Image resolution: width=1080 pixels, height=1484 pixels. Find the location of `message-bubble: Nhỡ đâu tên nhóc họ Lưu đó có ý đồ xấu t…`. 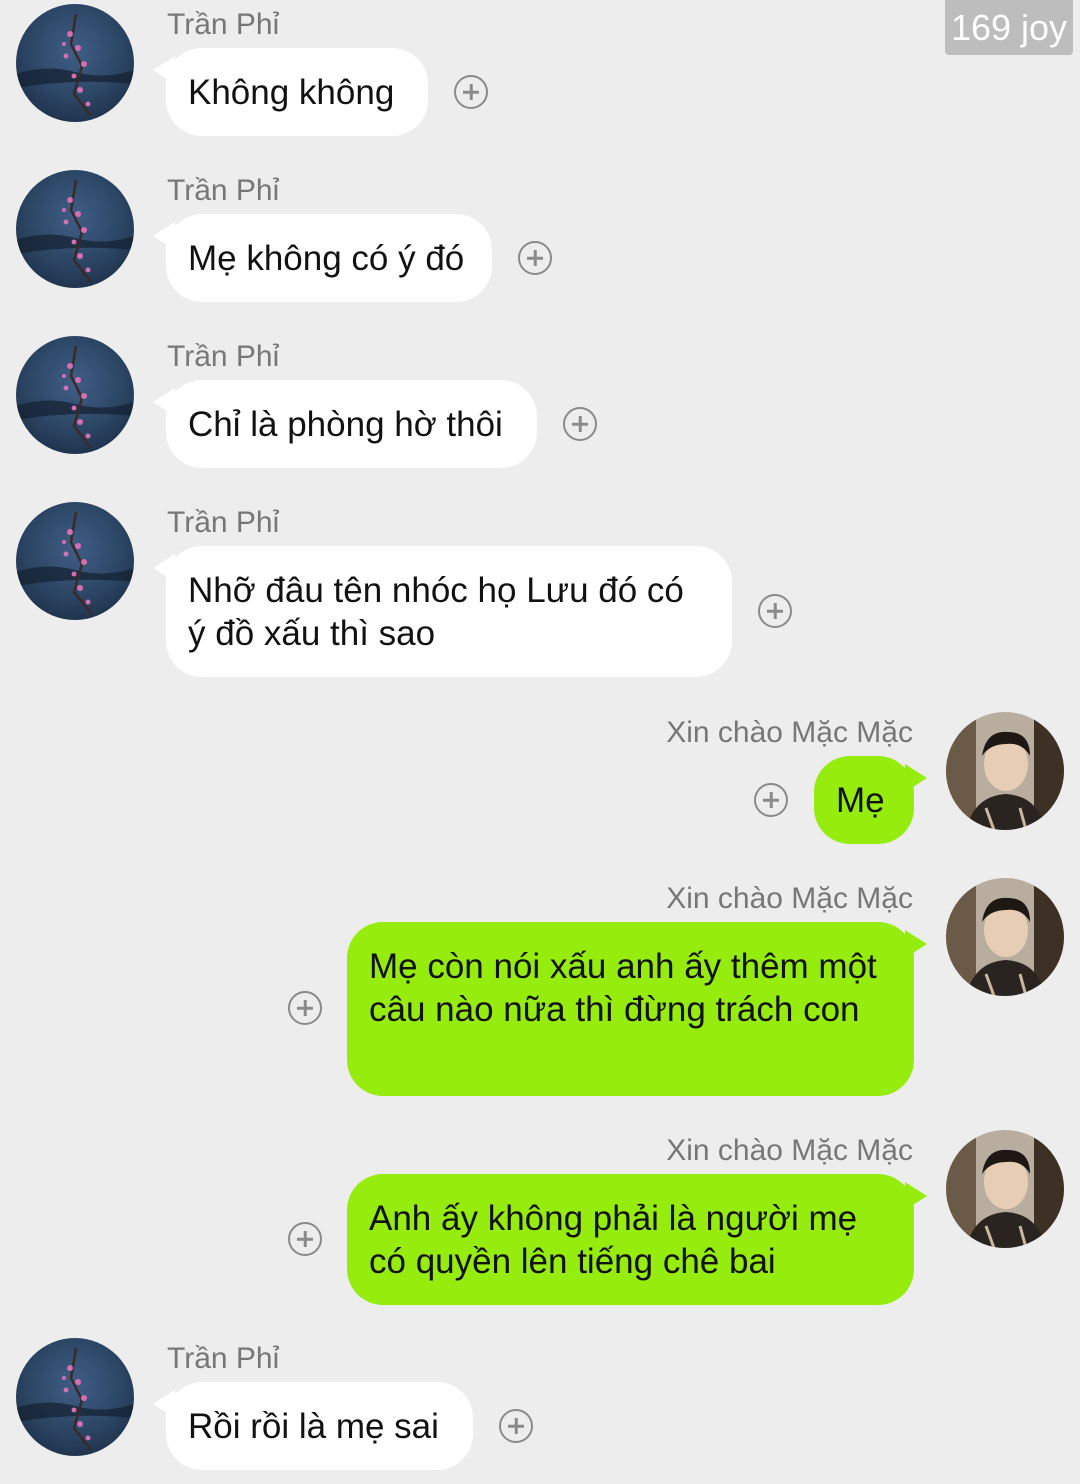

message-bubble: Nhỡ đâu tên nhóc họ Lưu đó có ý đồ xấu t… is located at coordinates (449, 611).